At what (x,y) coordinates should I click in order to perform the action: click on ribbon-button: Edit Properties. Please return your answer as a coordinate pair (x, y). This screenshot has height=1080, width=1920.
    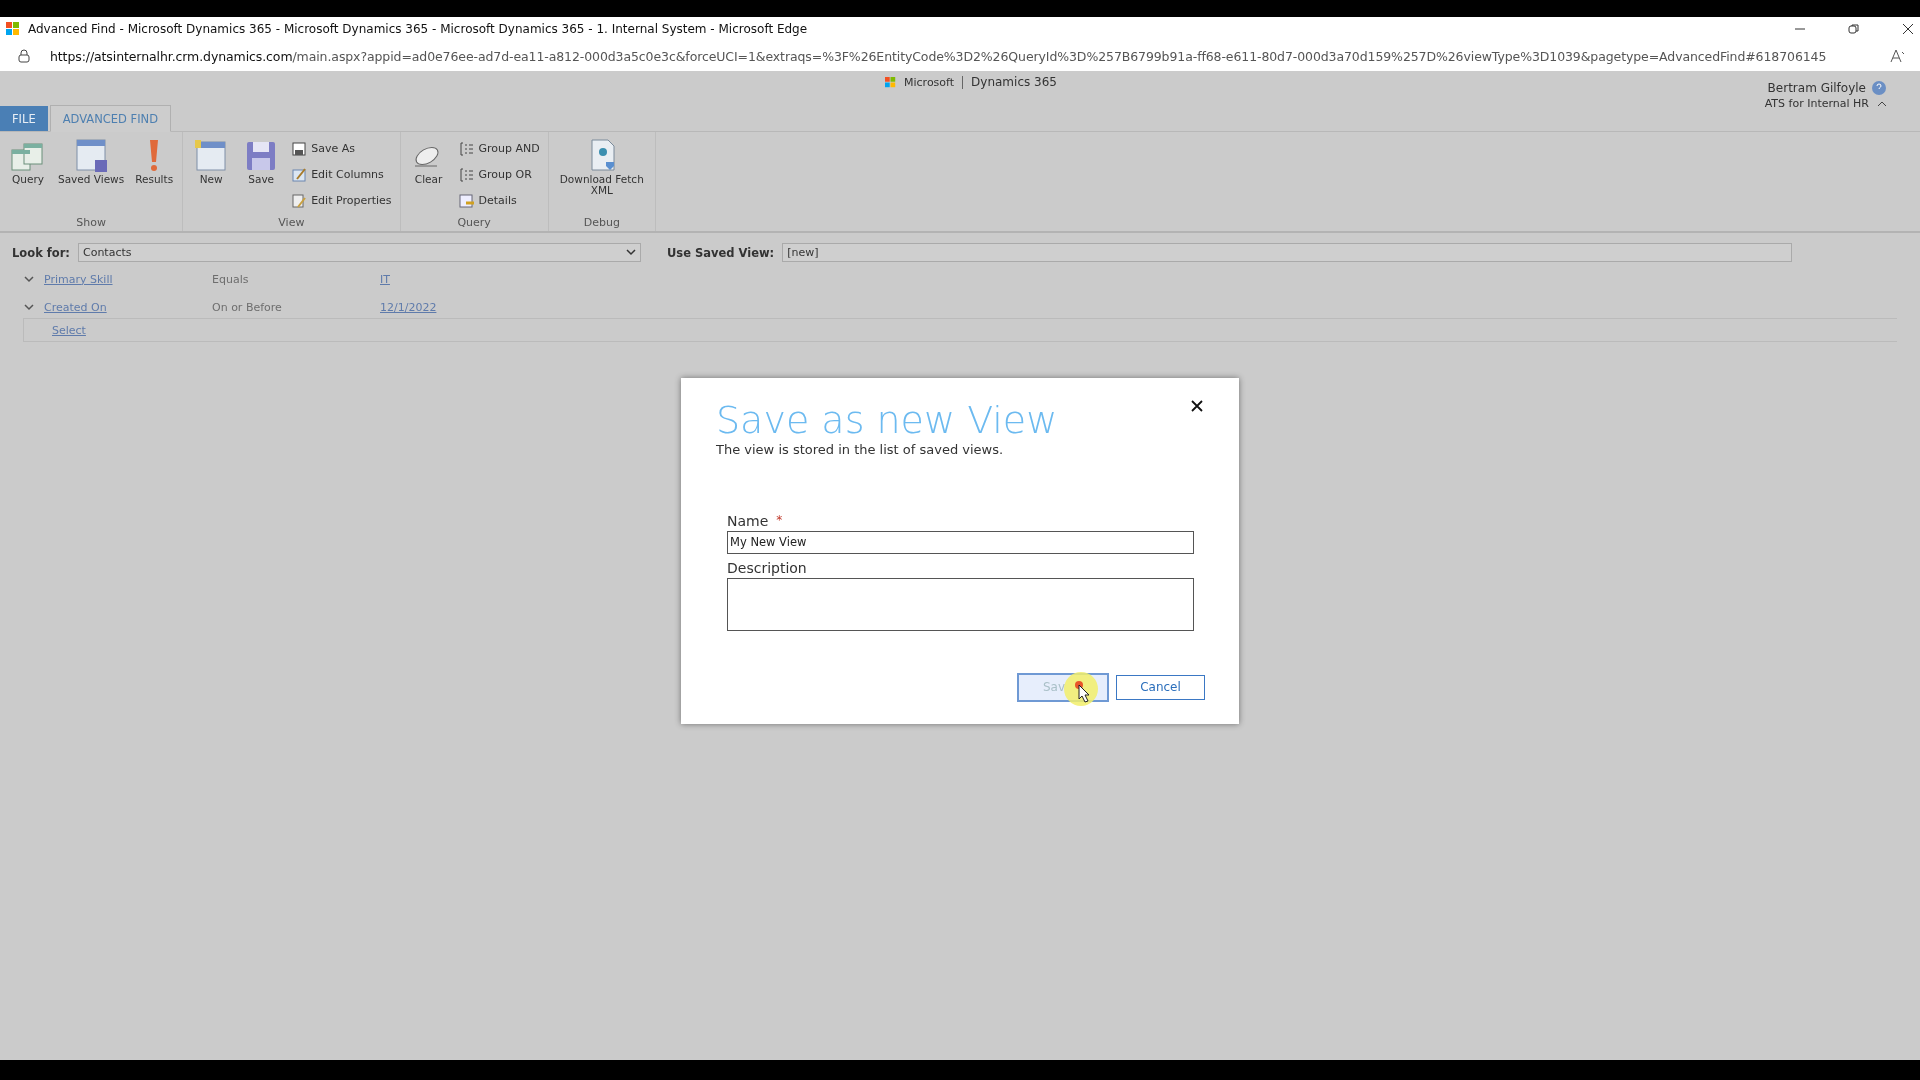
    Looking at the image, I should click on (341, 200).